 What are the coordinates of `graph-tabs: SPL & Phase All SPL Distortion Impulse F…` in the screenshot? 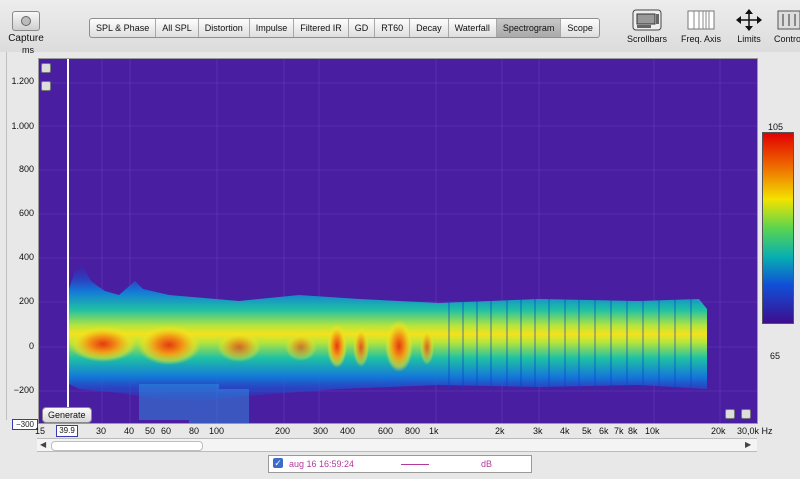 It's located at (344, 28).